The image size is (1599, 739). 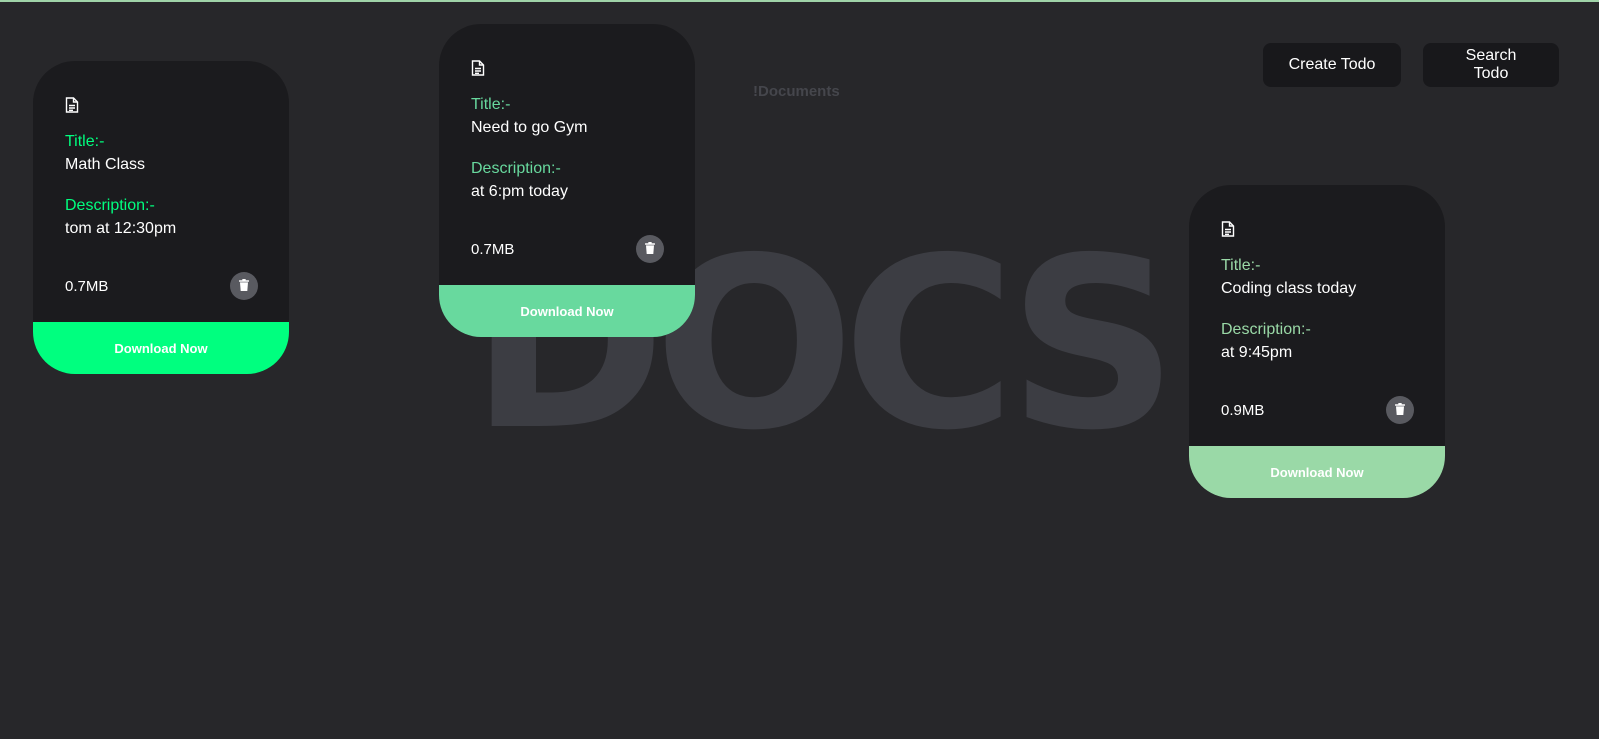 What do you see at coordinates (1332, 65) in the screenshot?
I see `create-todo-button: Create Todo` at bounding box center [1332, 65].